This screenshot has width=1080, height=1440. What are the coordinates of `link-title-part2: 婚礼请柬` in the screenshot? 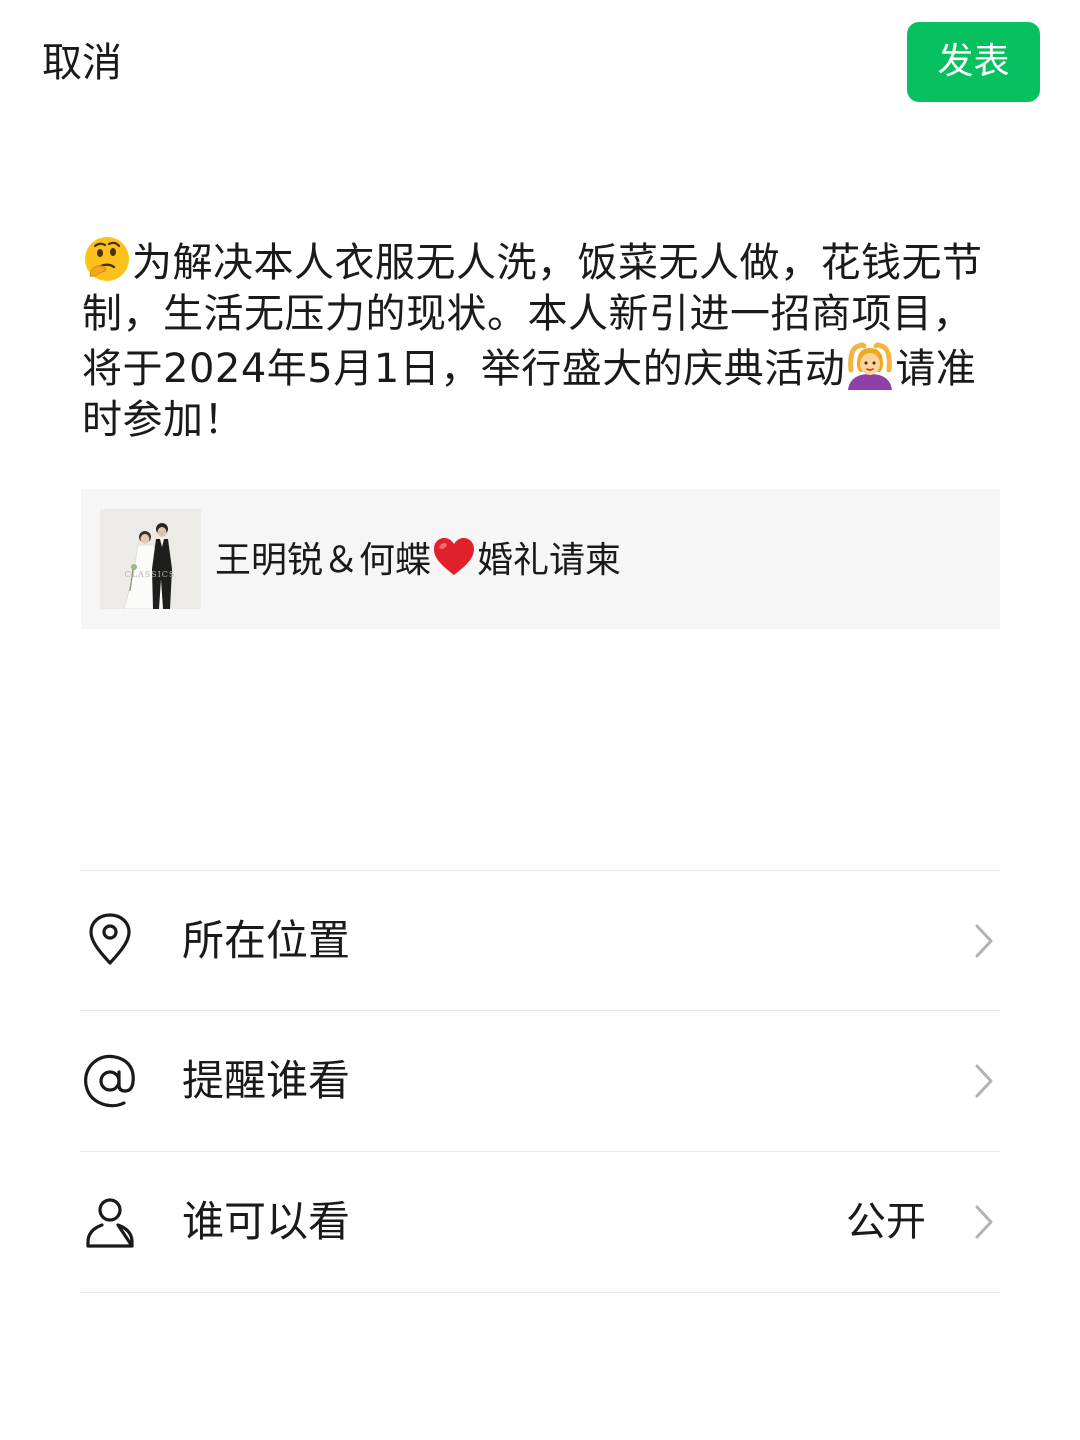 It's located at (549, 560).